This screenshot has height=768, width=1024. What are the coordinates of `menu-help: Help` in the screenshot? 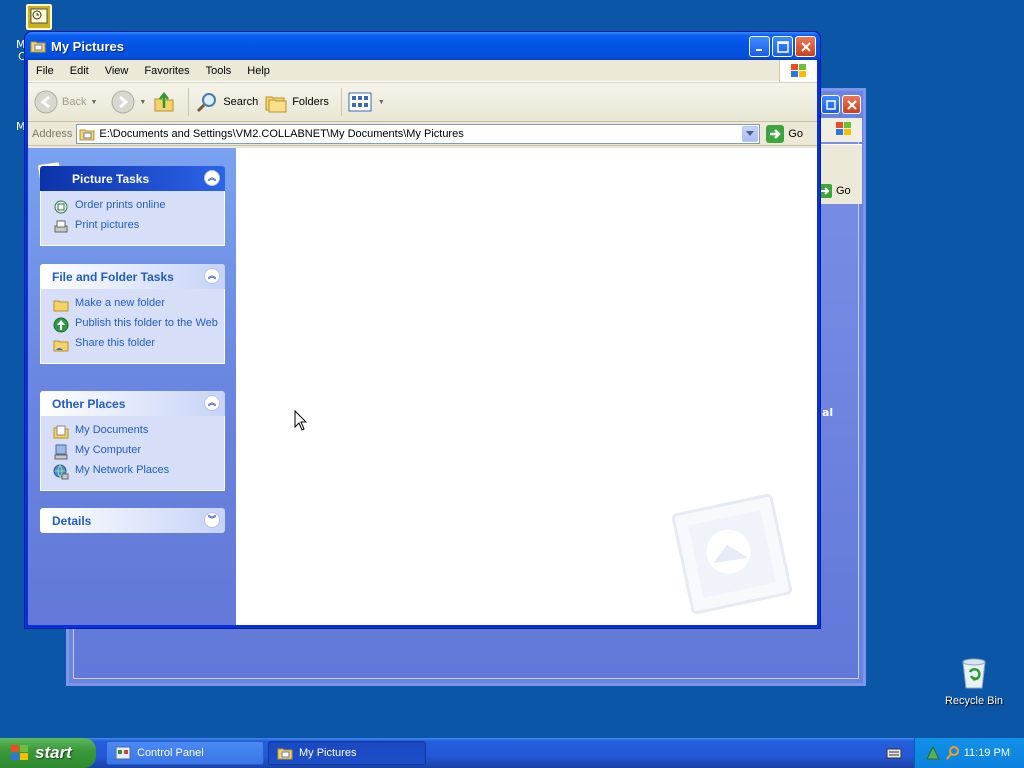 It's located at (258, 71).